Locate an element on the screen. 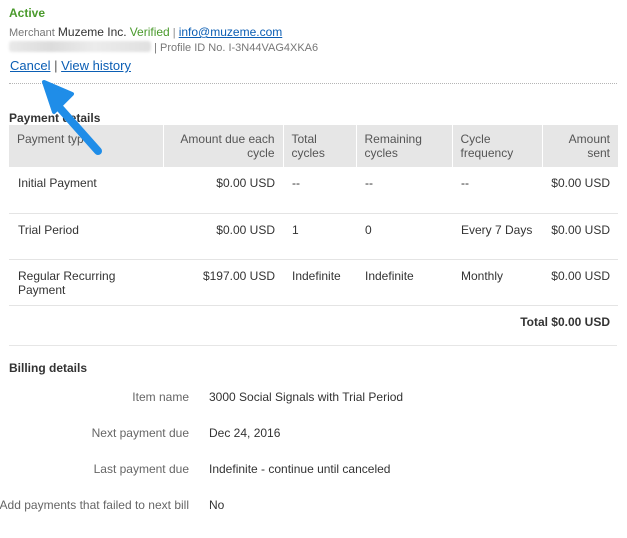 This screenshot has width=627, height=538. column-header: Amount due each cycle is located at coordinates (223, 146).